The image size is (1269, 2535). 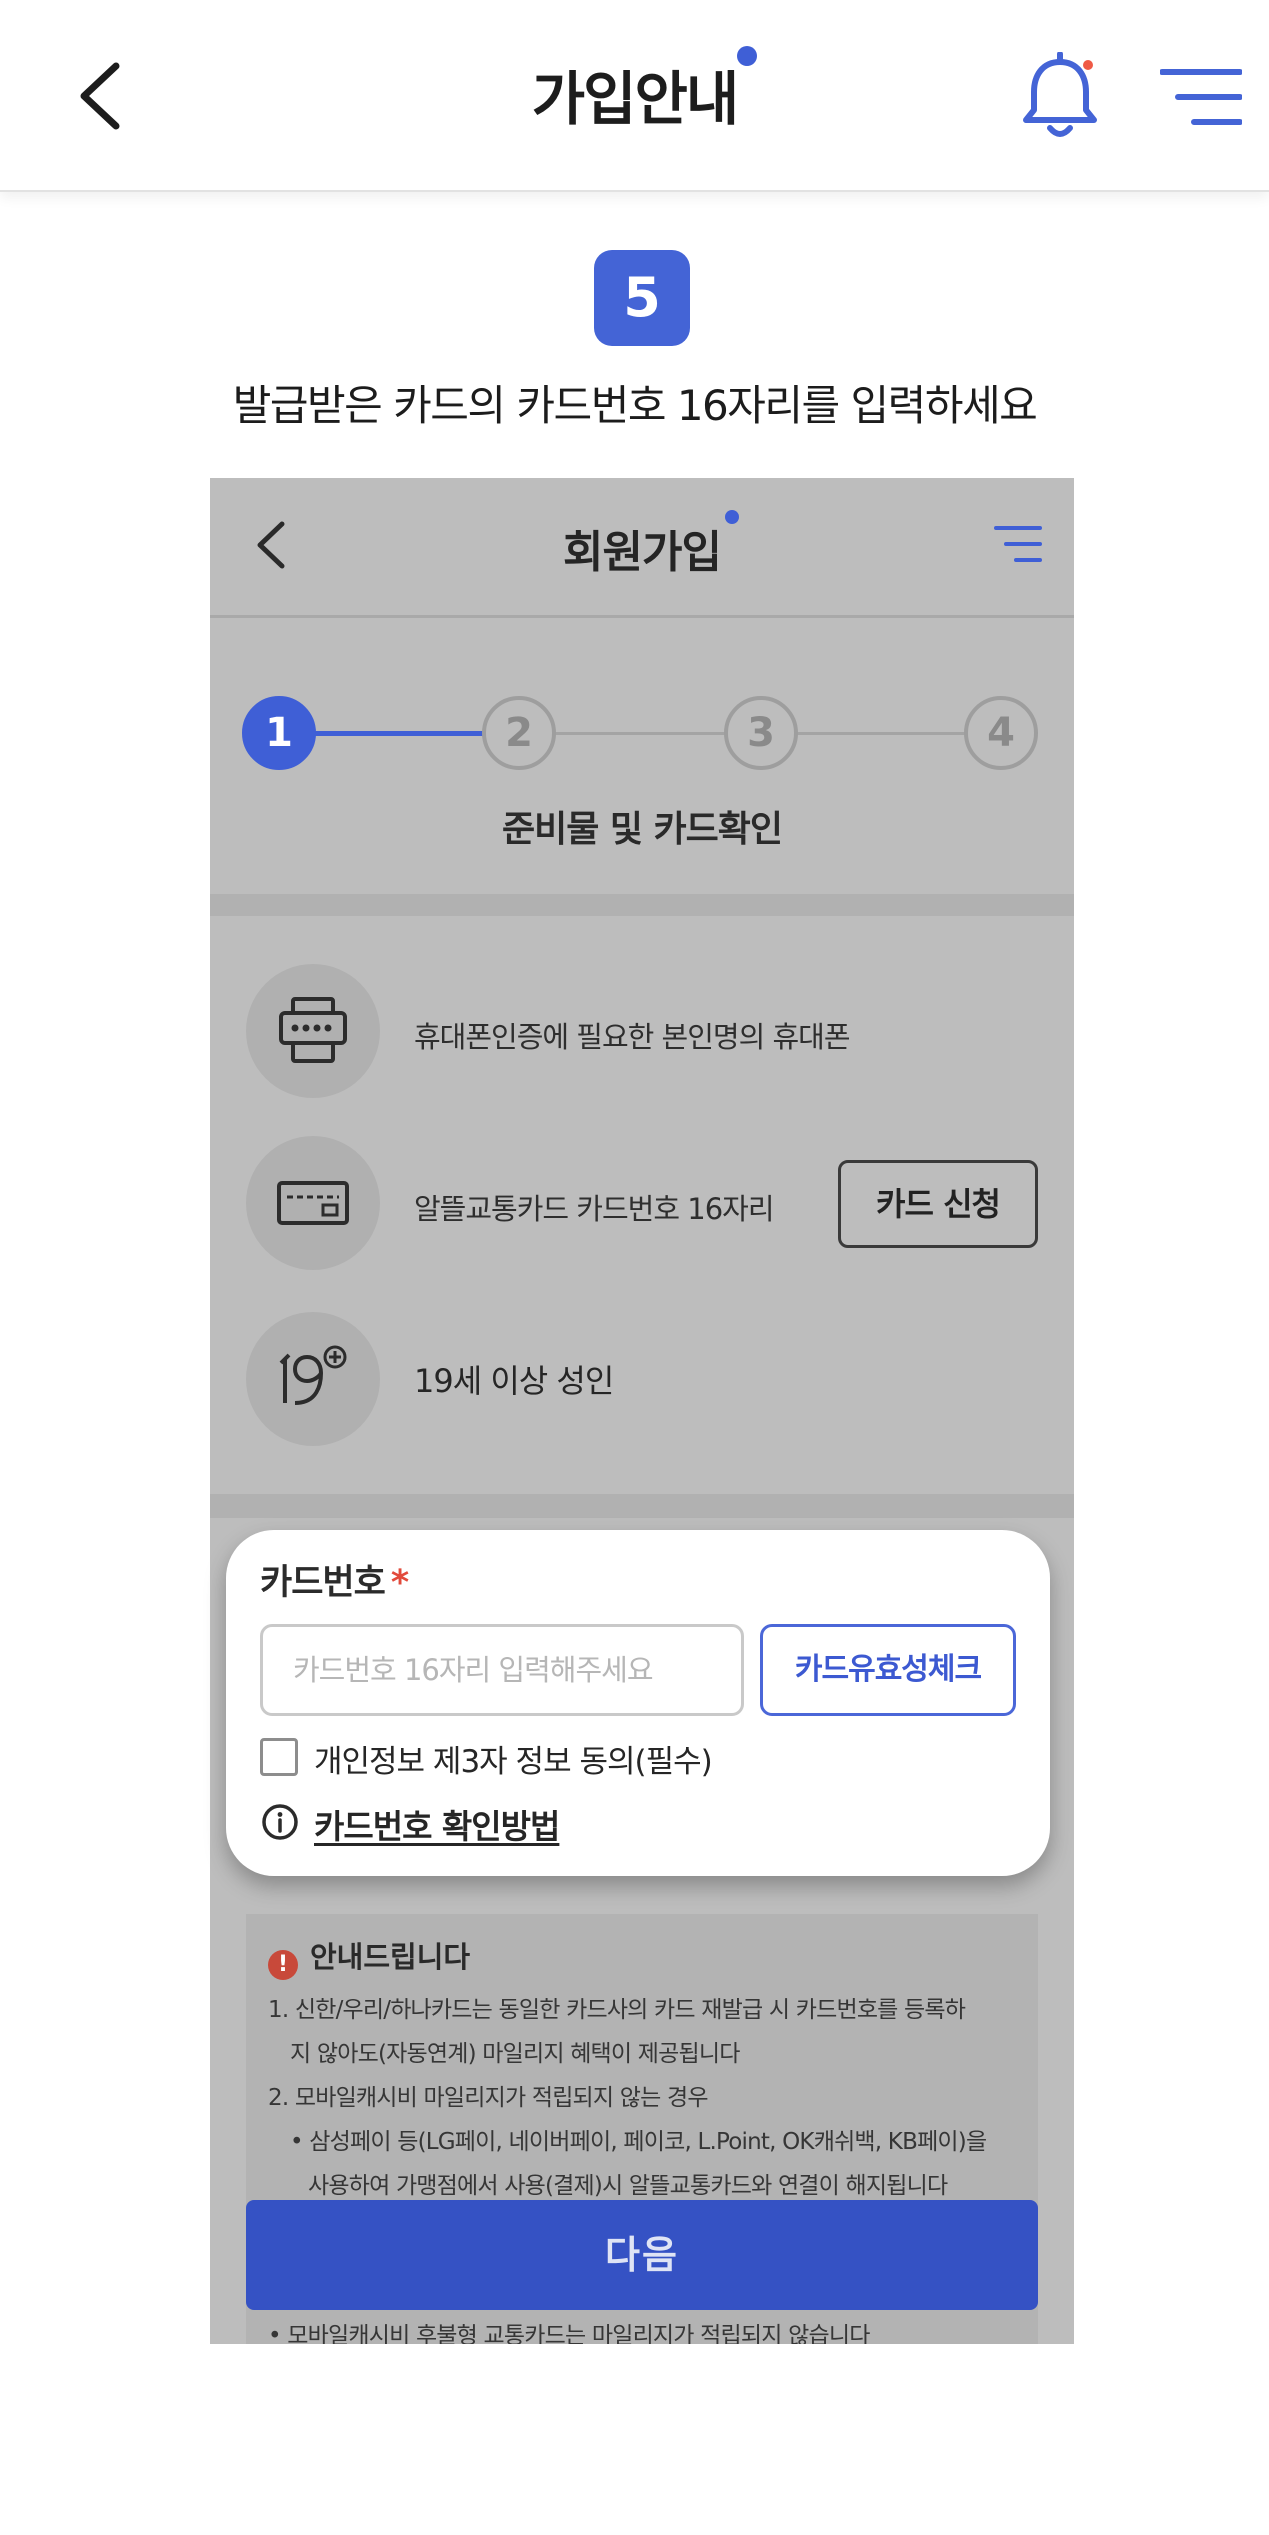 I want to click on stepper-label: 준비물 및 카드확인, so click(x=642, y=829).